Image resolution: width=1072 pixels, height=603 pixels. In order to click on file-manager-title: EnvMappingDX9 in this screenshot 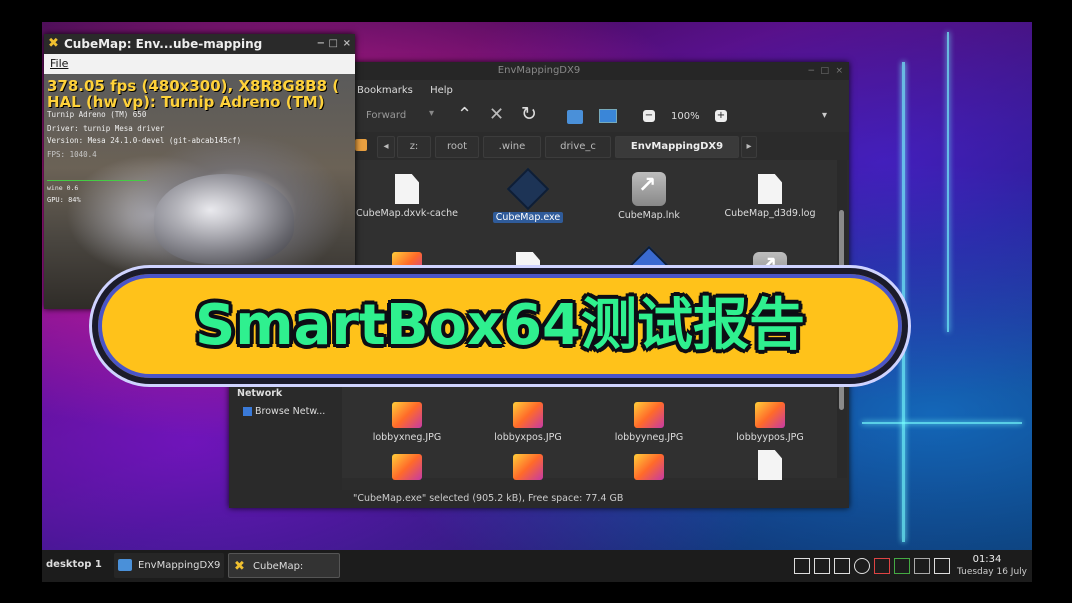, I will do `click(539, 70)`.